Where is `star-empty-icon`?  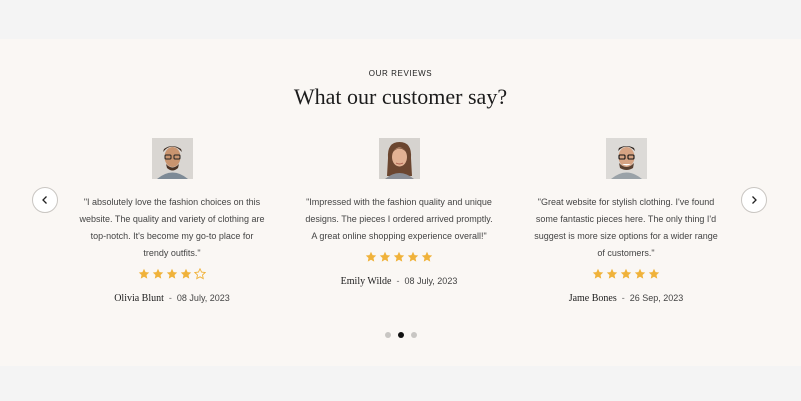
star-empty-icon is located at coordinates (200, 274).